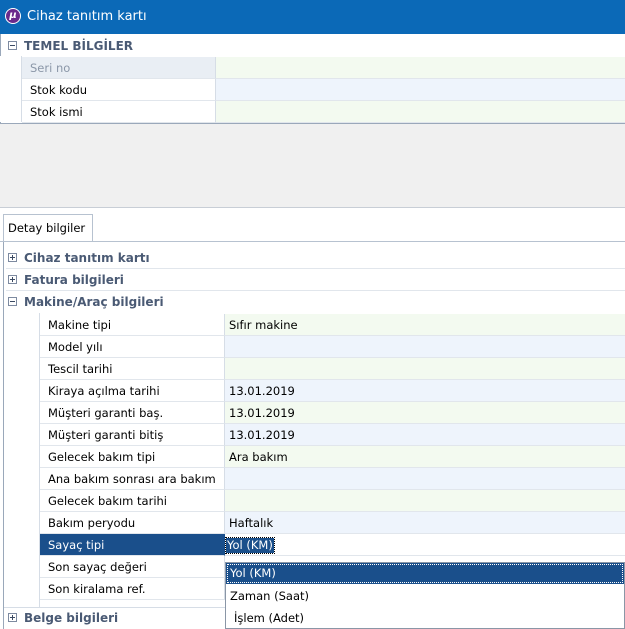  Describe the element at coordinates (119, 90) in the screenshot. I see `row-label: Stok kodu` at that location.